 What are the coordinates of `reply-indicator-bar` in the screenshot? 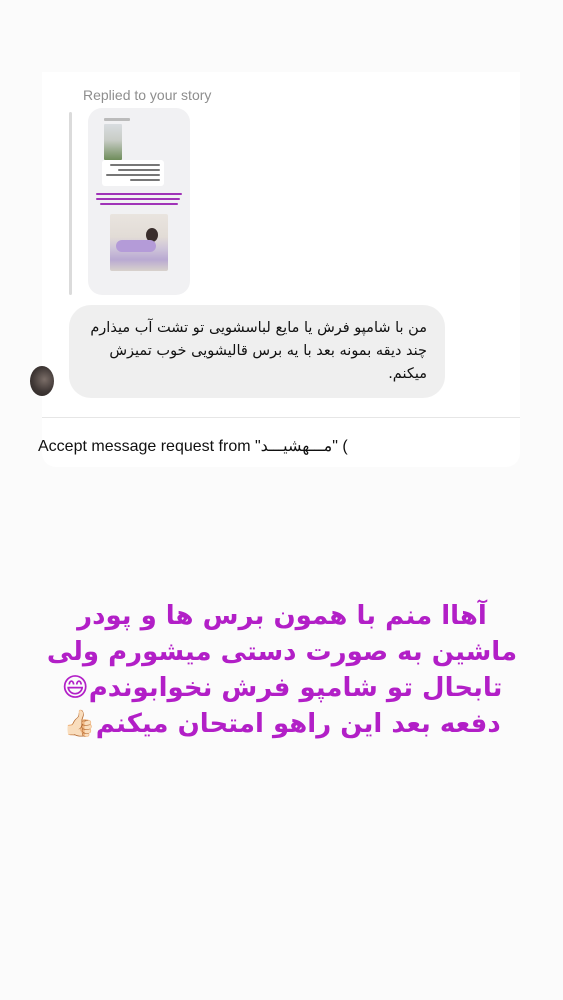 It's located at (70, 203).